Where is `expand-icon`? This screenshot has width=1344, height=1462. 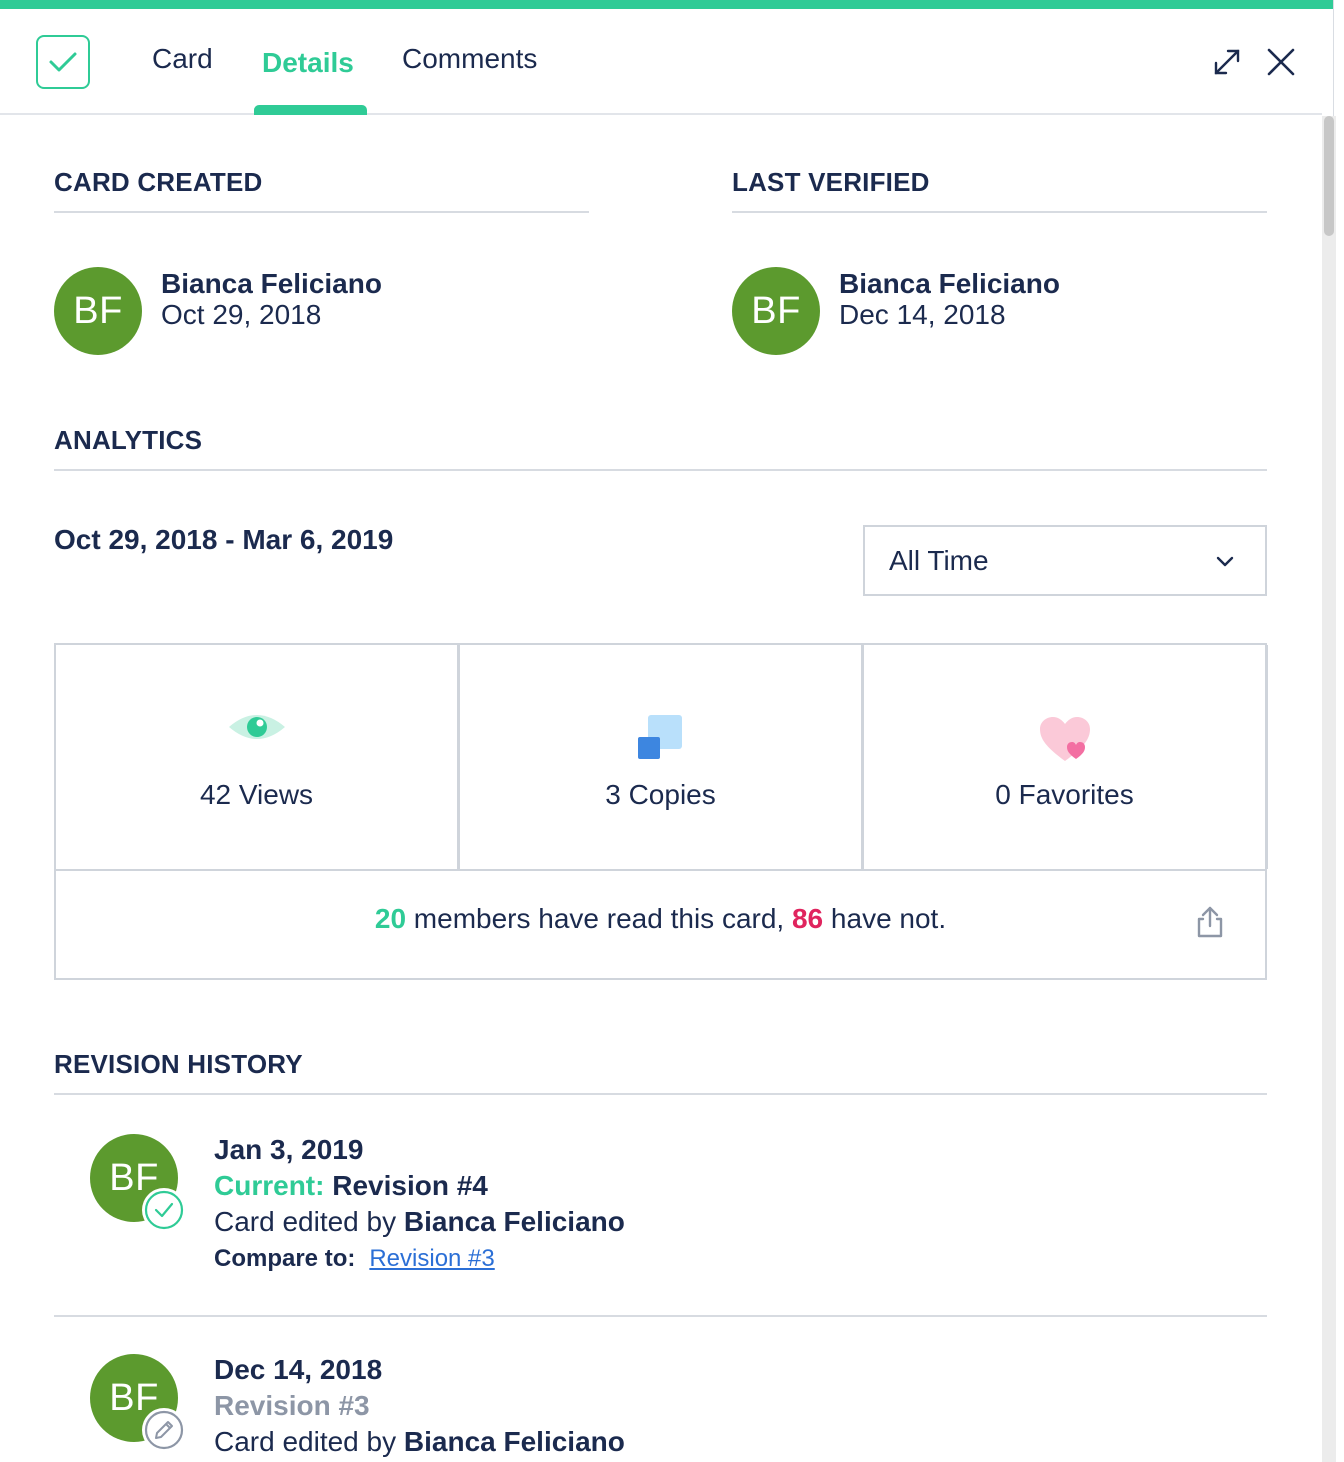
expand-icon is located at coordinates (1227, 62).